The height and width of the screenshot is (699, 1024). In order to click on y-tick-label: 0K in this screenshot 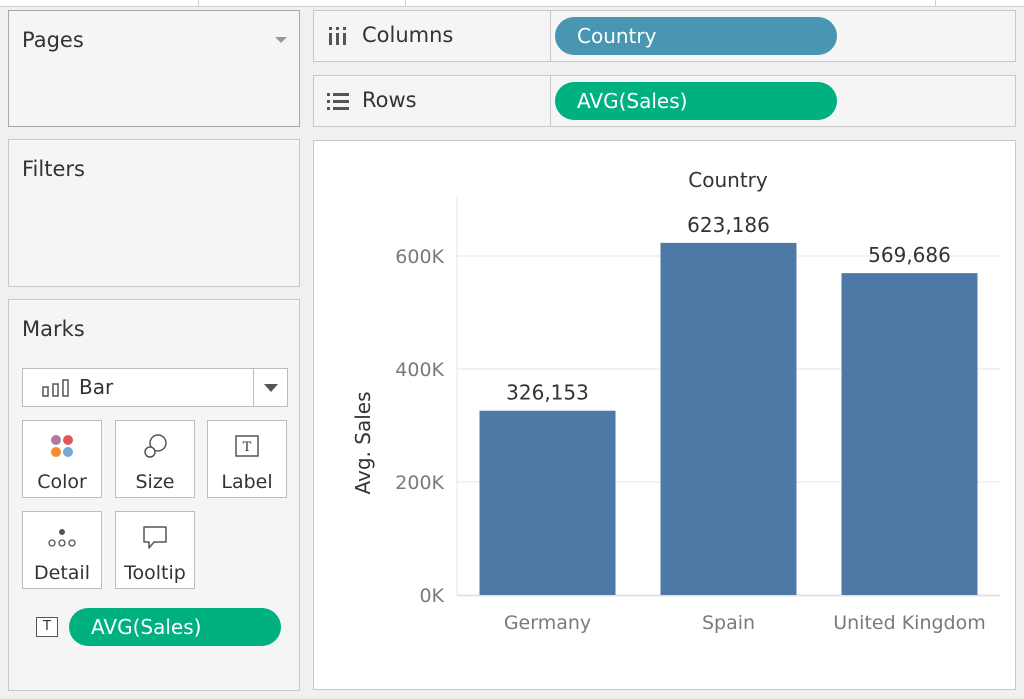, I will do `click(431, 596)`.